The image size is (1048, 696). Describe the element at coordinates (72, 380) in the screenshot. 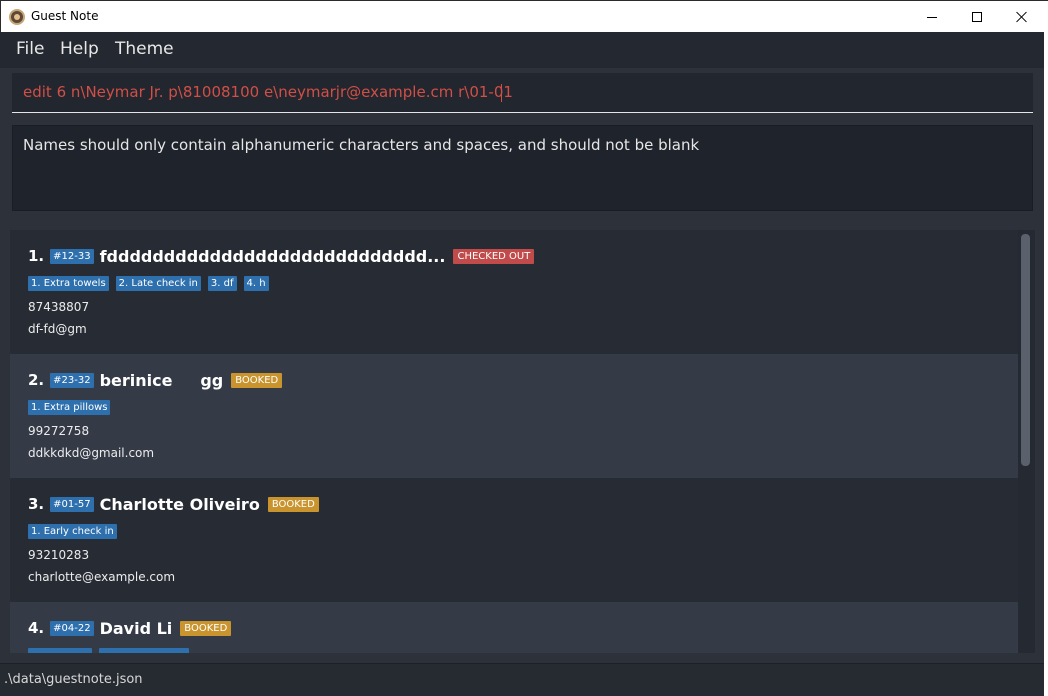

I see `room-number-tag: #23-32` at that location.